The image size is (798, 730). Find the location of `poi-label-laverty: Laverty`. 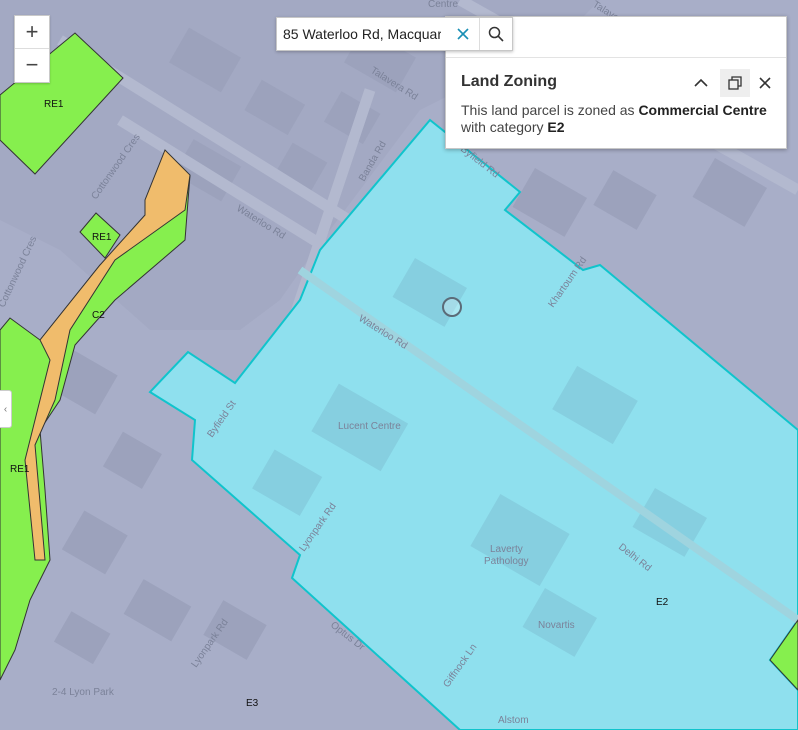

poi-label-laverty: Laverty is located at coordinates (506, 549).